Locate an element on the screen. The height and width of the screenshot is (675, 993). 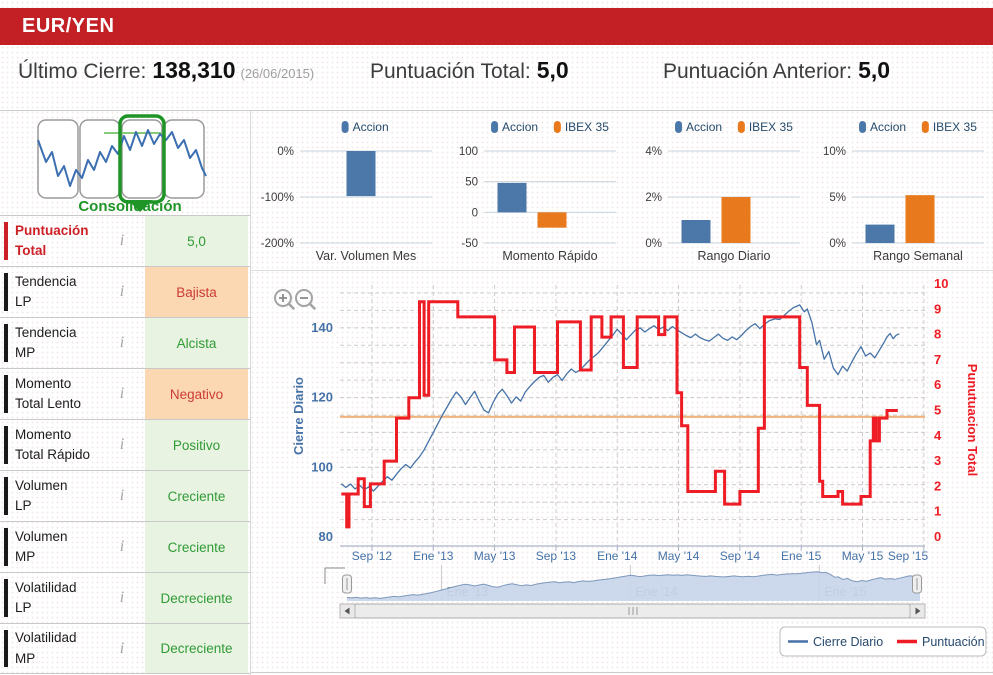
indicator-row-volatilidad-mp: Volatilidad MP i Decreciente is located at coordinates (125, 648).